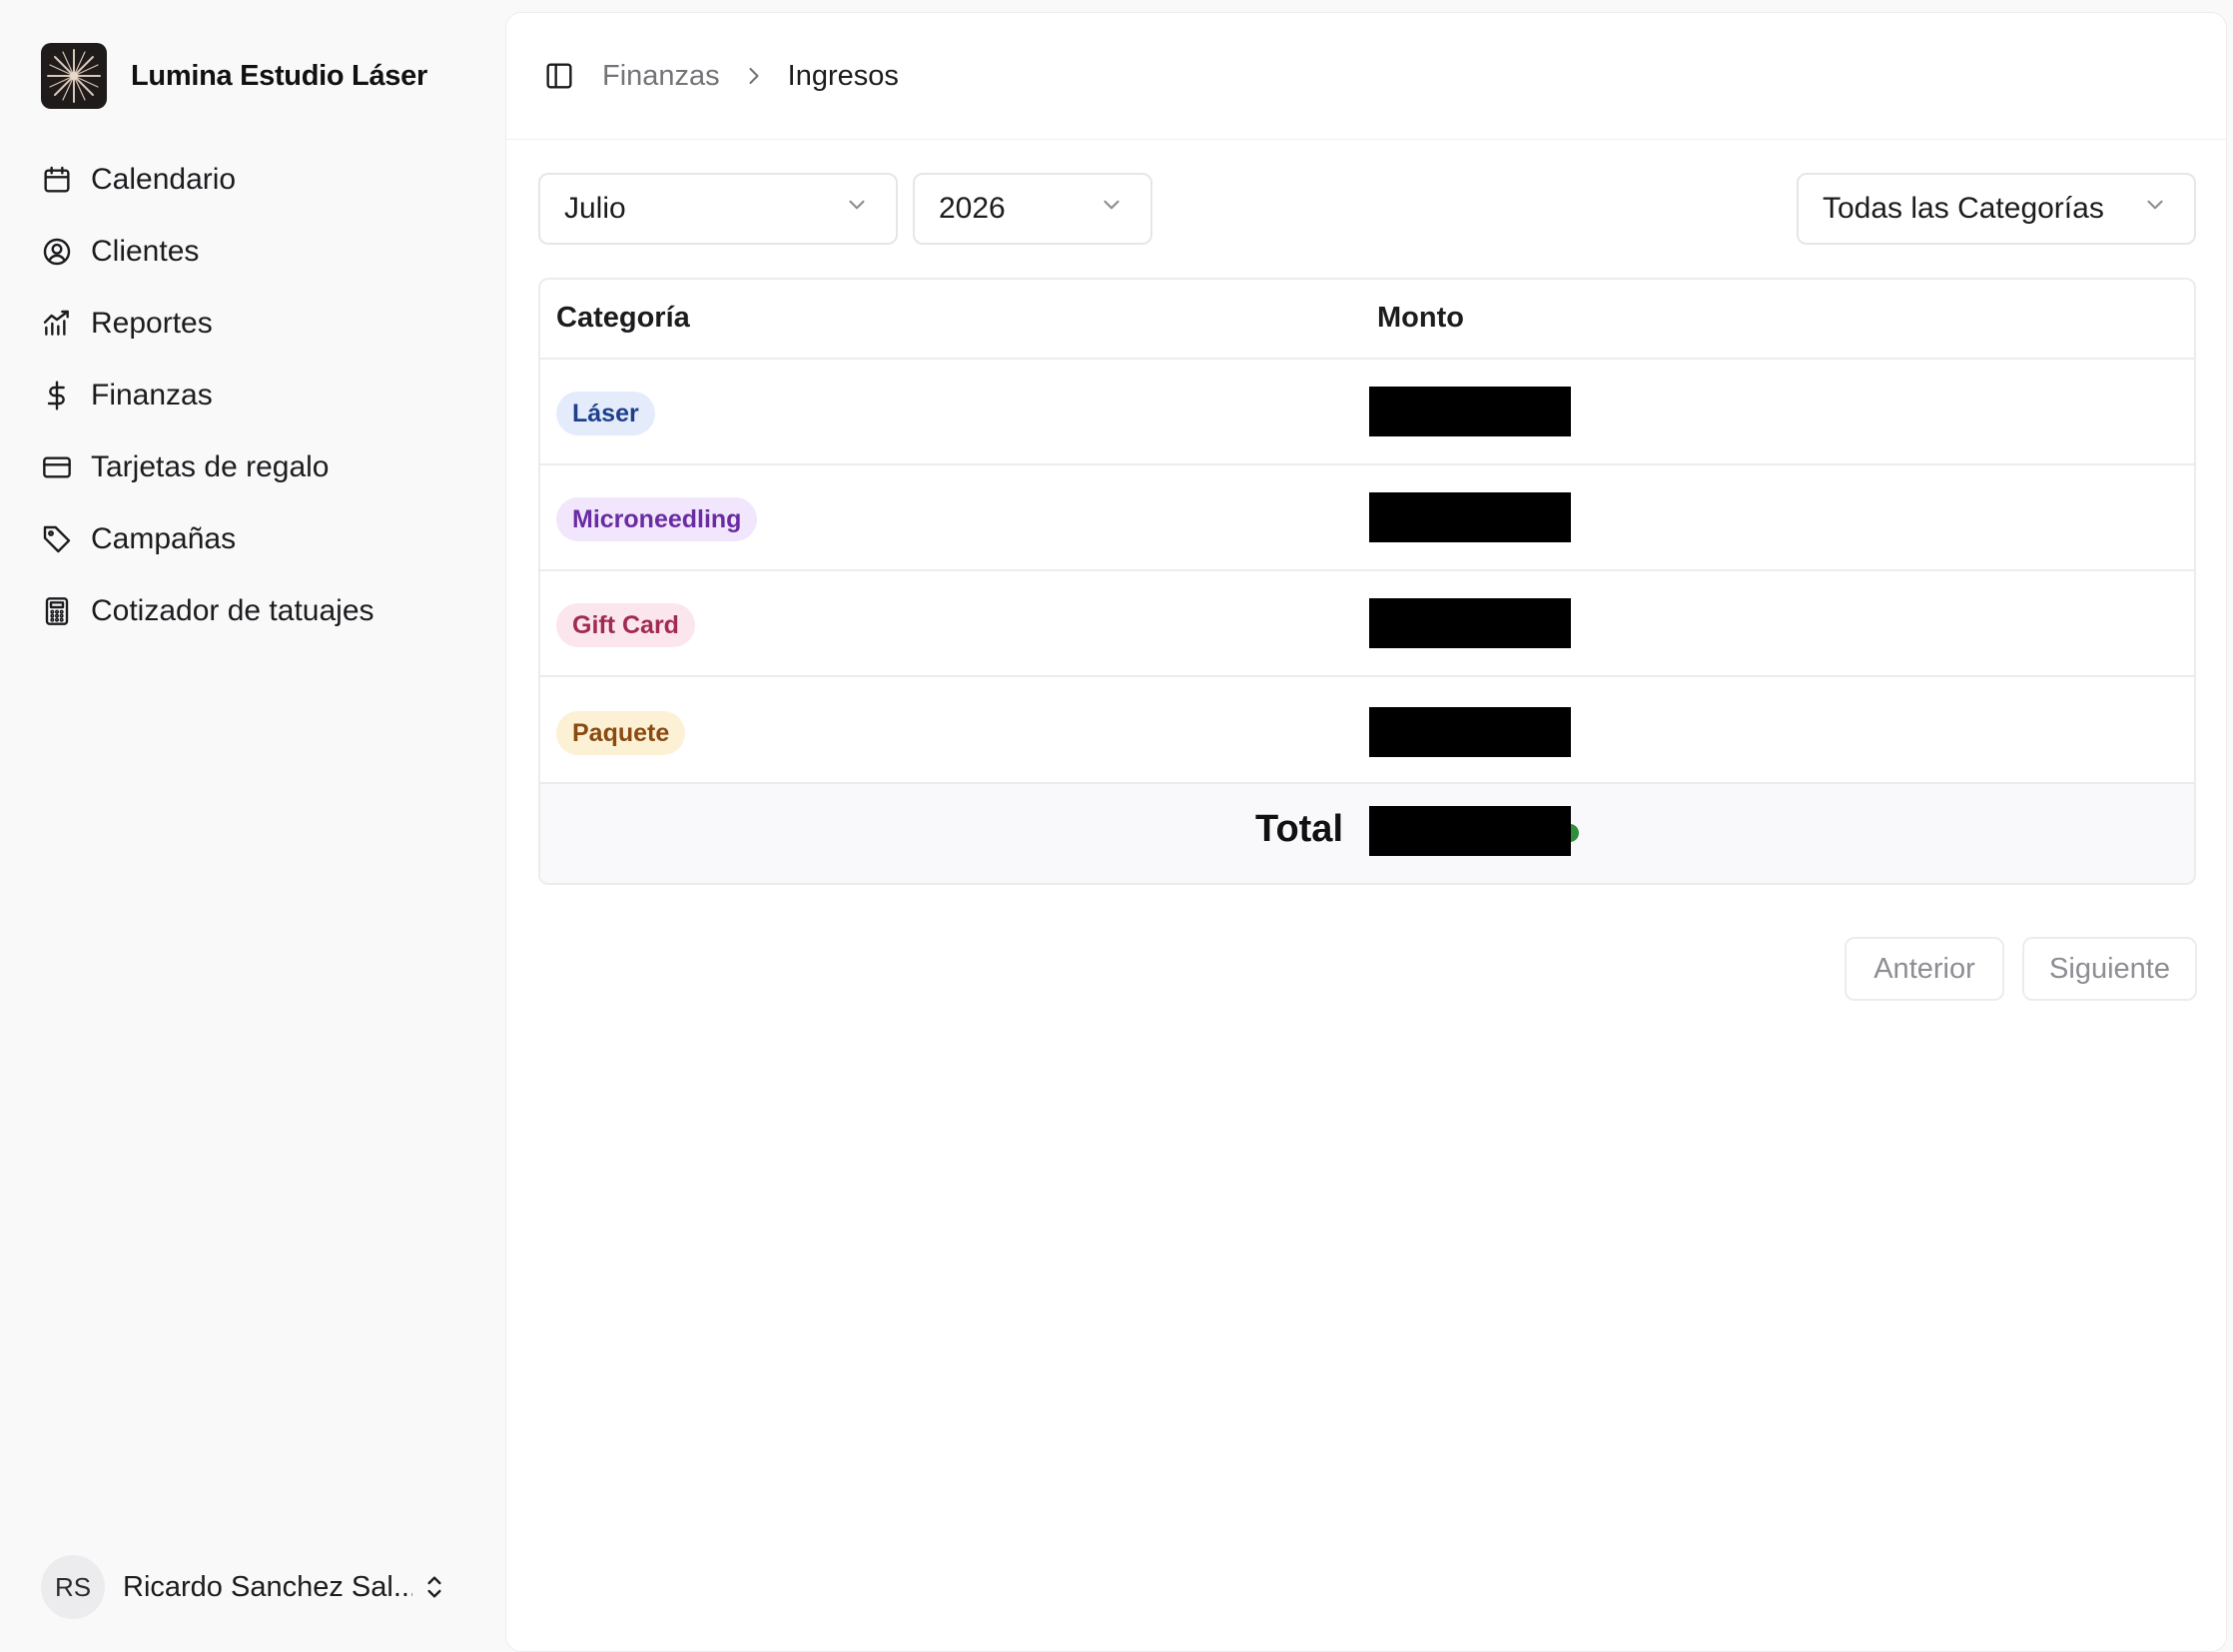  Describe the element at coordinates (595, 208) in the screenshot. I see `month-select-value: Julio` at that location.